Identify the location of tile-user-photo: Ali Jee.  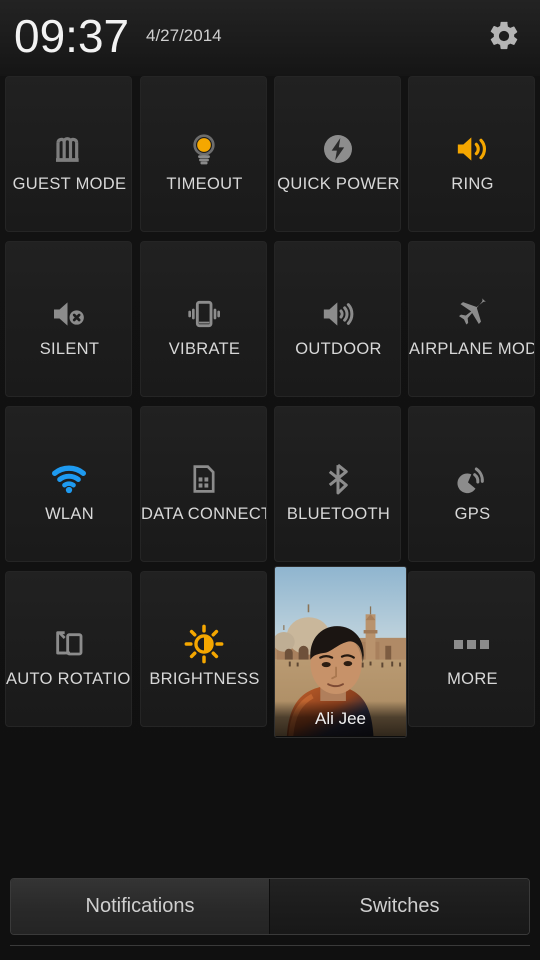
(340, 652).